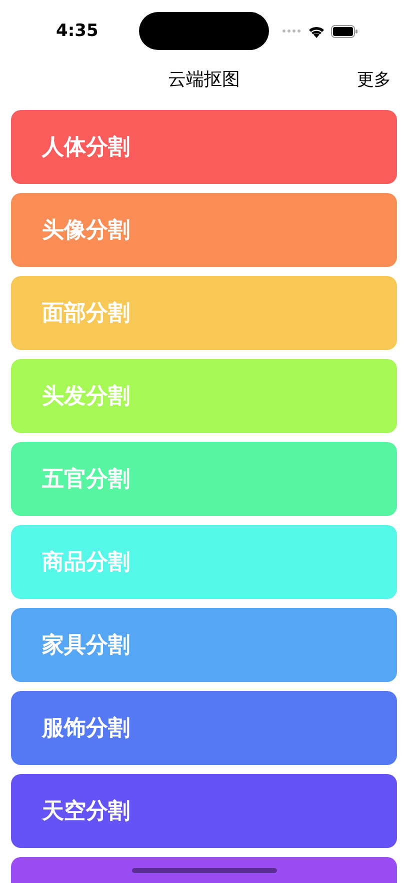 The height and width of the screenshot is (883, 408). What do you see at coordinates (204, 479) in the screenshot?
I see `category-card: 五官分割` at bounding box center [204, 479].